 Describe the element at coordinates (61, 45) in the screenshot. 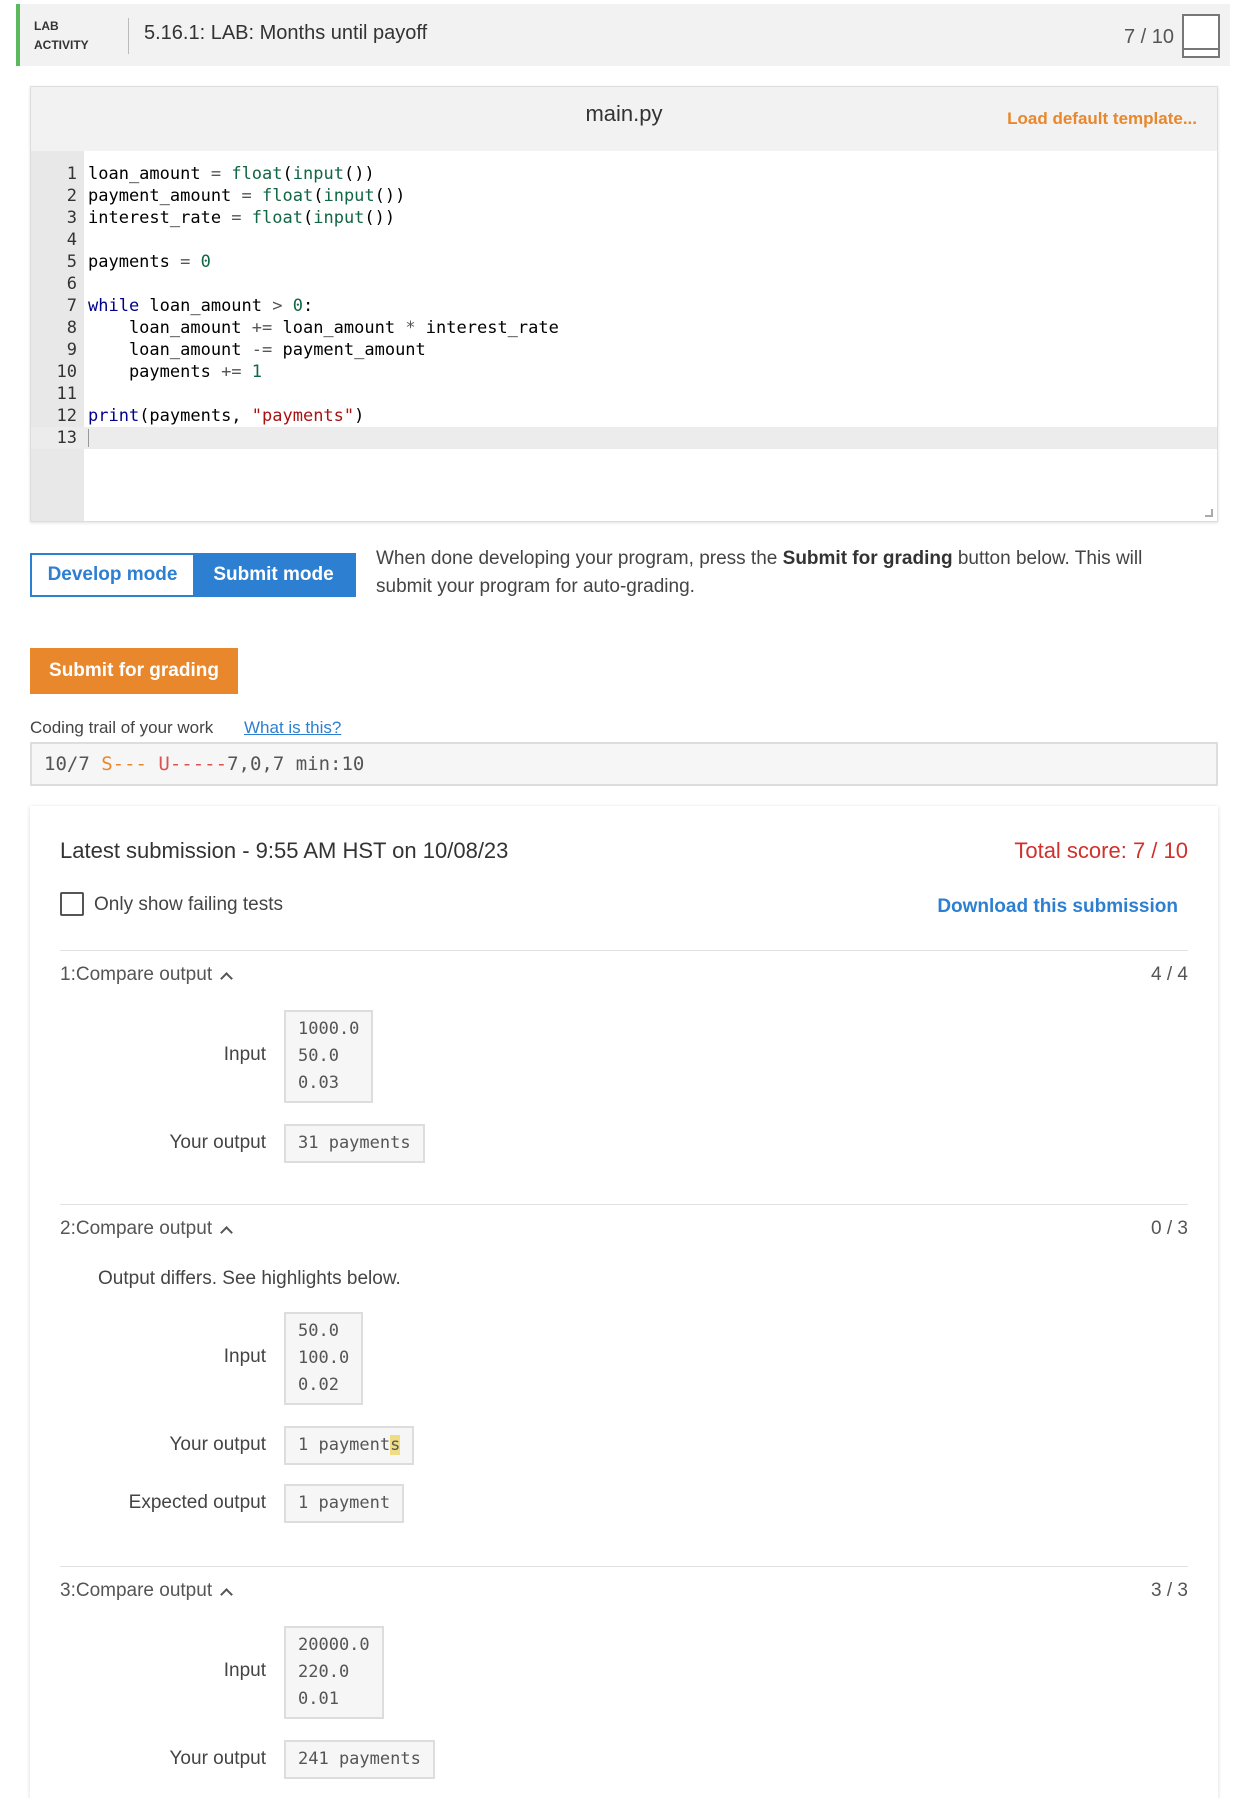

I see `lab-tag-line2: ACTIVITY` at that location.